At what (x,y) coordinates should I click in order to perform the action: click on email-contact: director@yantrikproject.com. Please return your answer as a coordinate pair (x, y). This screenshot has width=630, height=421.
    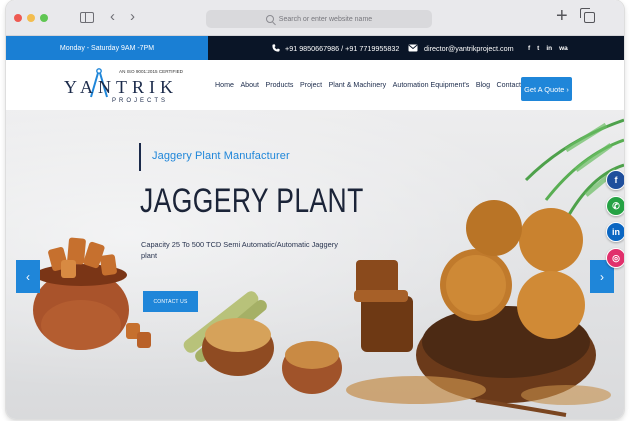
    Looking at the image, I should click on (461, 48).